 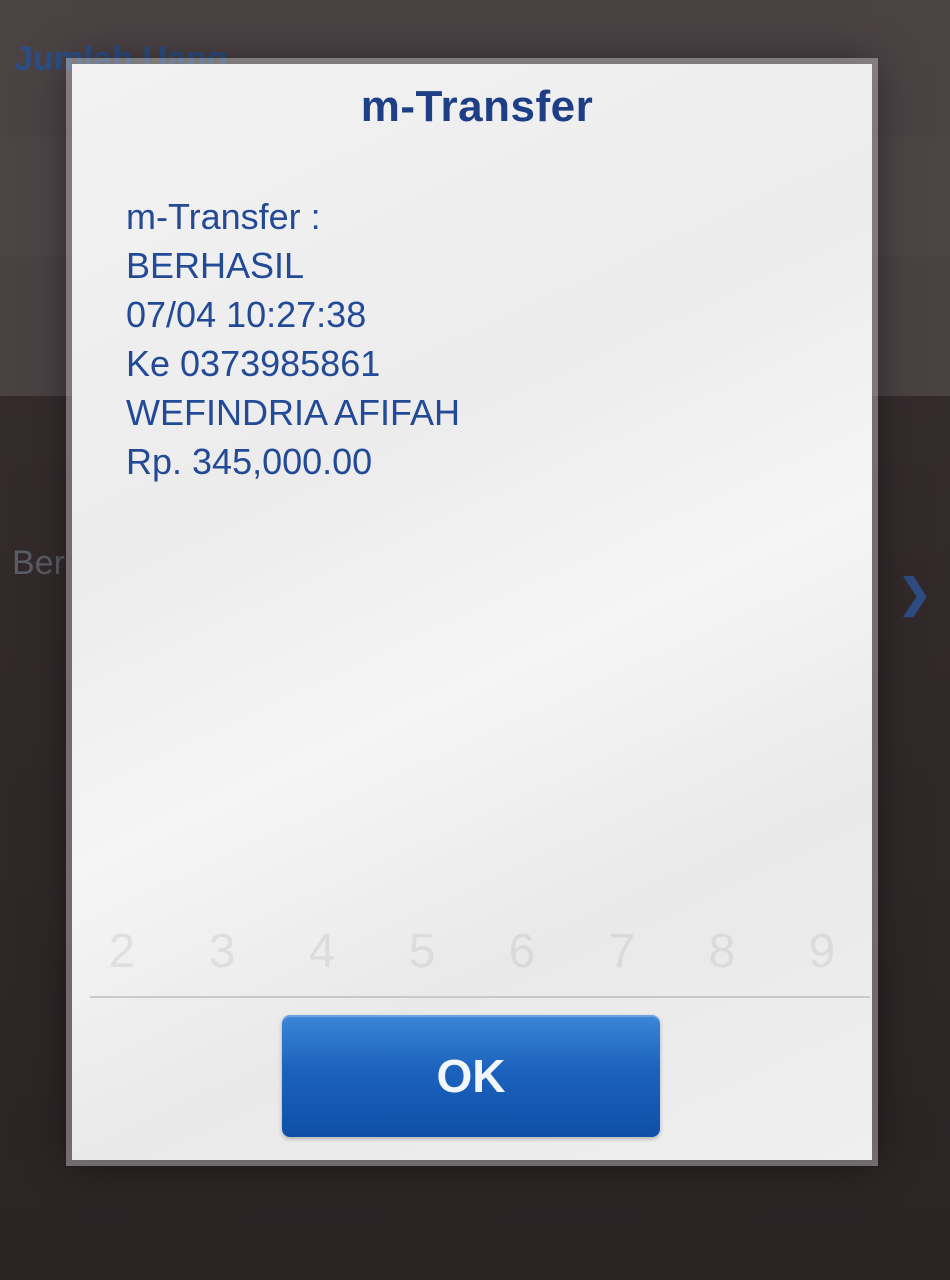 I want to click on keypad-ghost-digits: 2 3 4 5 6 7 8 9, so click(x=472, y=951).